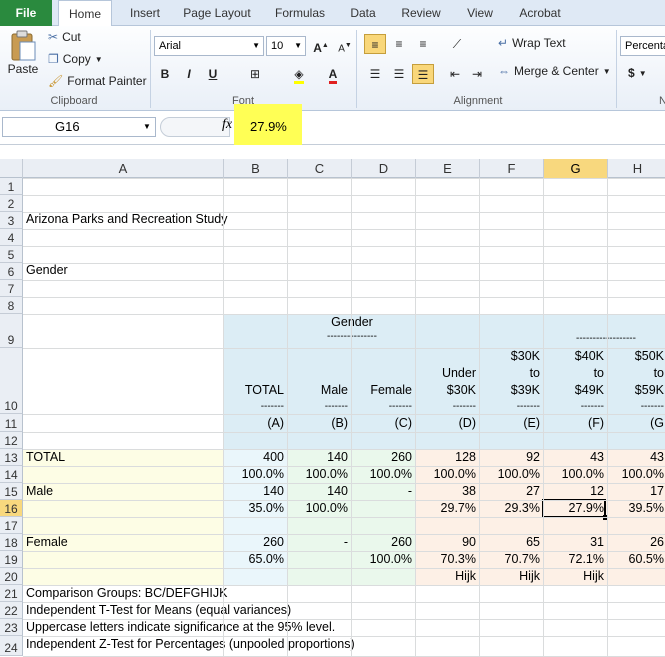 The height and width of the screenshot is (657, 665). I want to click on data-cell: 29.3%, so click(510, 508).